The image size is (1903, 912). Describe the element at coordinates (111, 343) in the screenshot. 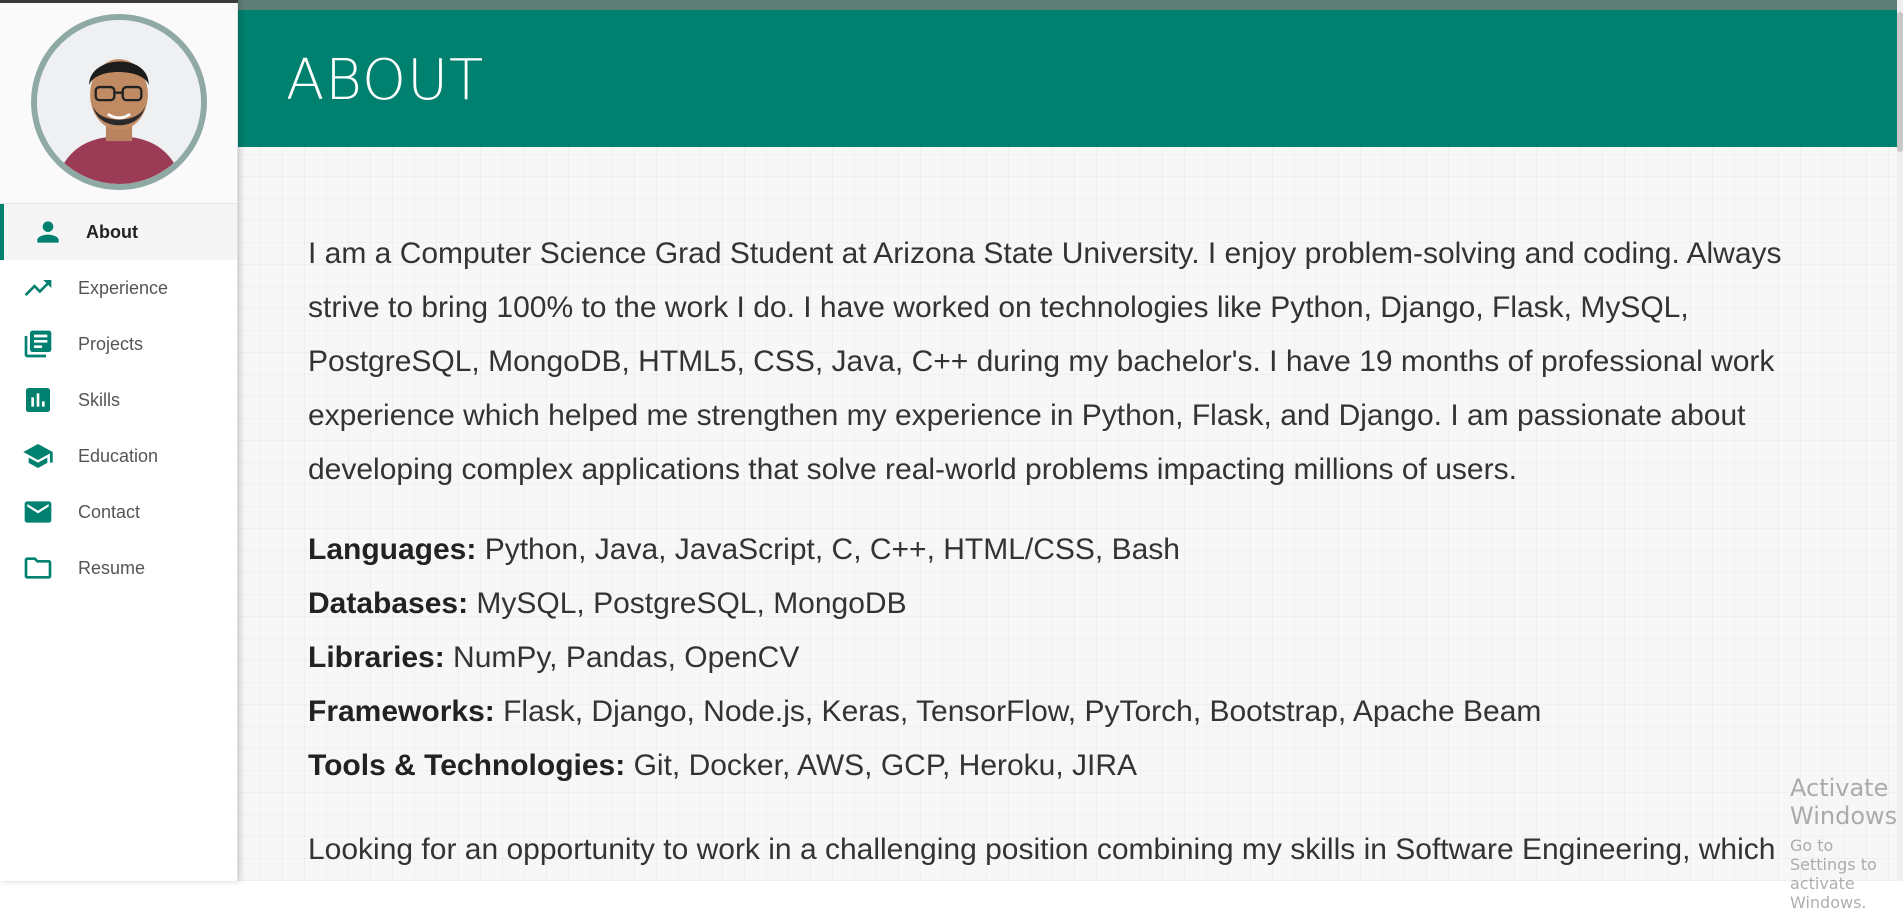

I see `sidebar-item-label: Projects` at that location.